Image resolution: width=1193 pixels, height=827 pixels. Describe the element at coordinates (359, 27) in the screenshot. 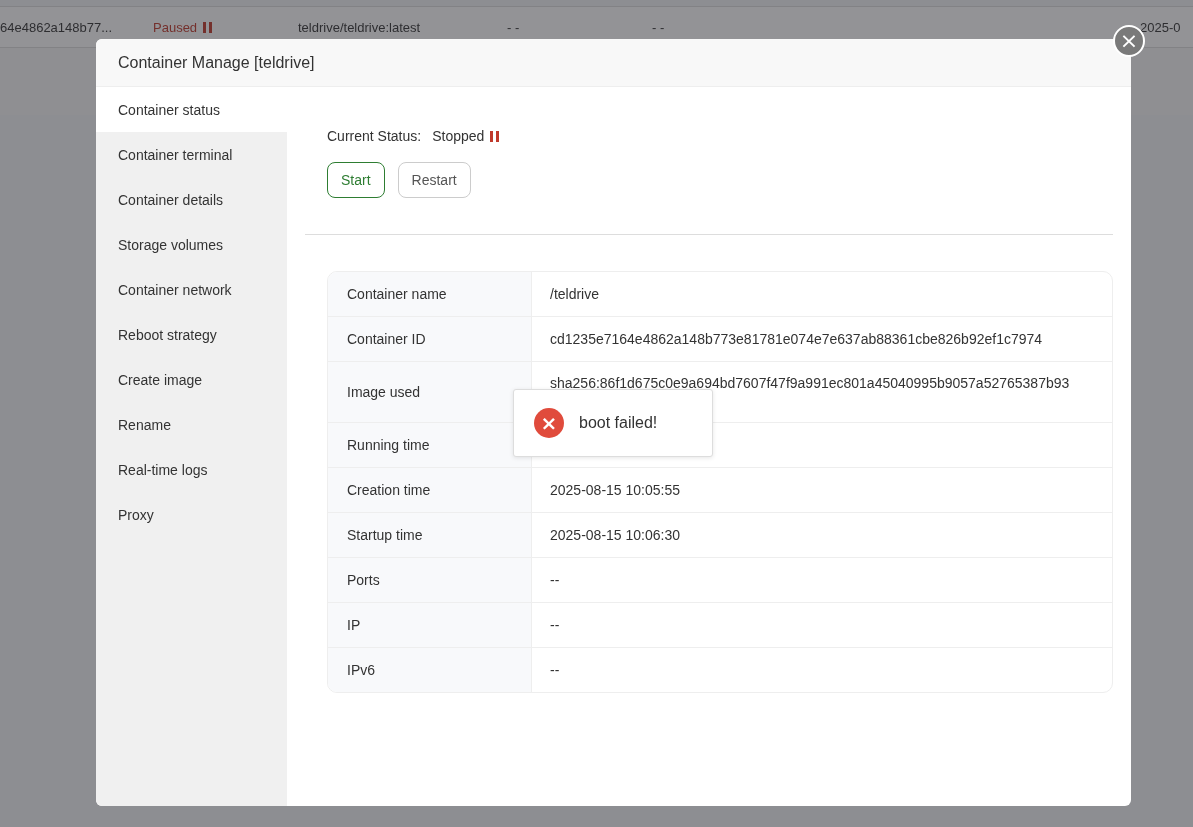

I see `table-cell: teldrive/teldrive:latest` at that location.